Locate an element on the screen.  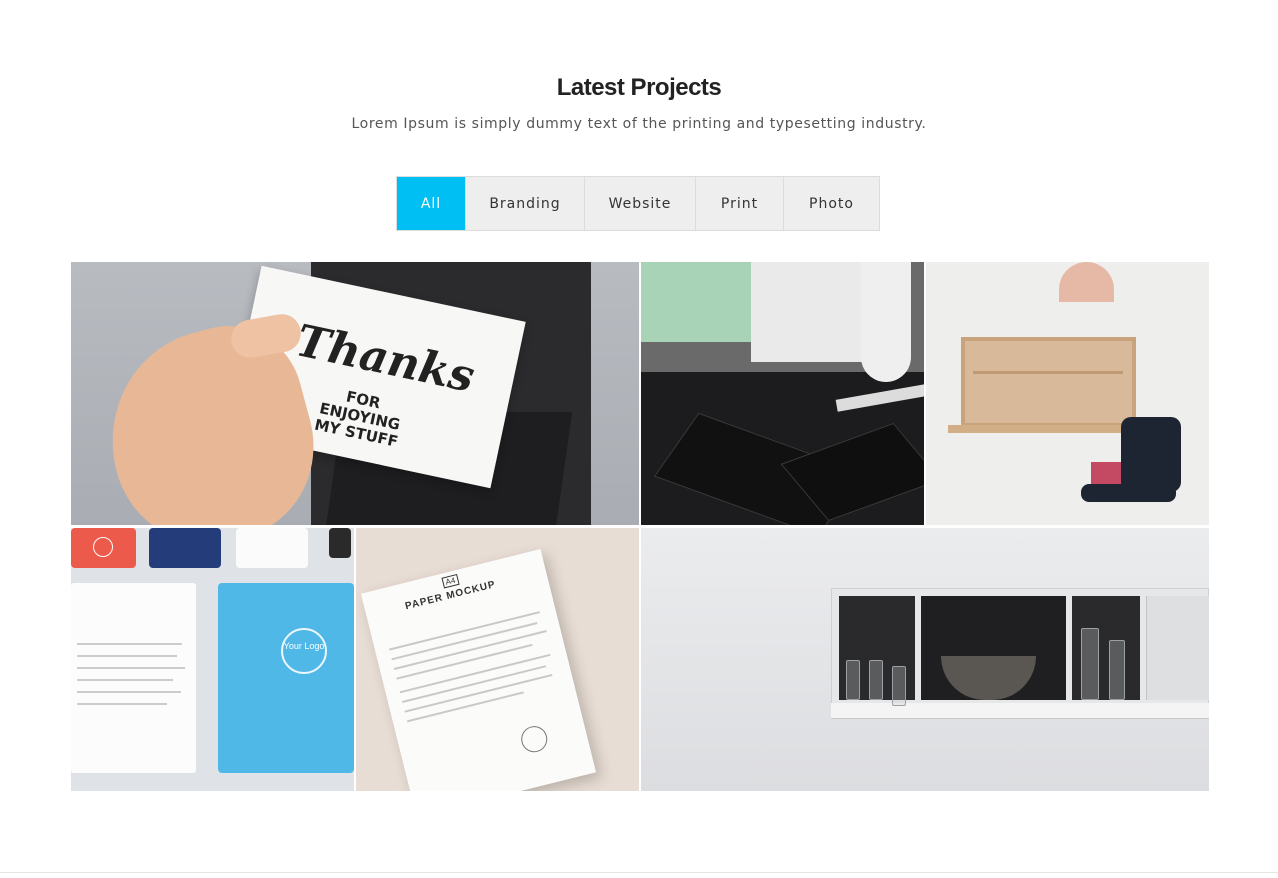
shelf-compartment is located at coordinates (1177, 648).